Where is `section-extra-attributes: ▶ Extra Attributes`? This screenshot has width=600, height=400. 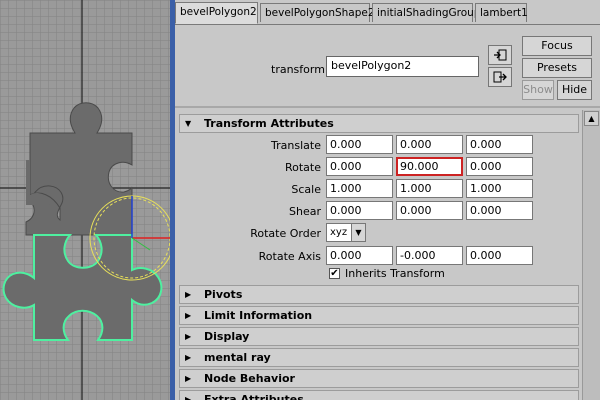
section-extra-attributes: ▶ Extra Attributes is located at coordinates (379, 395).